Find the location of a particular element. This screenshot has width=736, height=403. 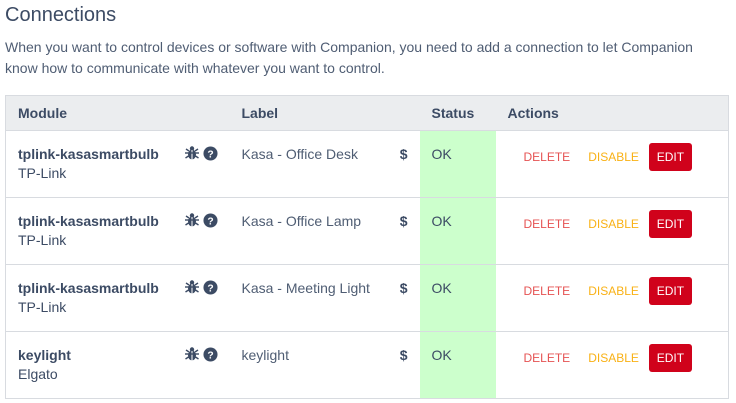

label-cell: Kasa - Meeting Light $ is located at coordinates (324, 298).